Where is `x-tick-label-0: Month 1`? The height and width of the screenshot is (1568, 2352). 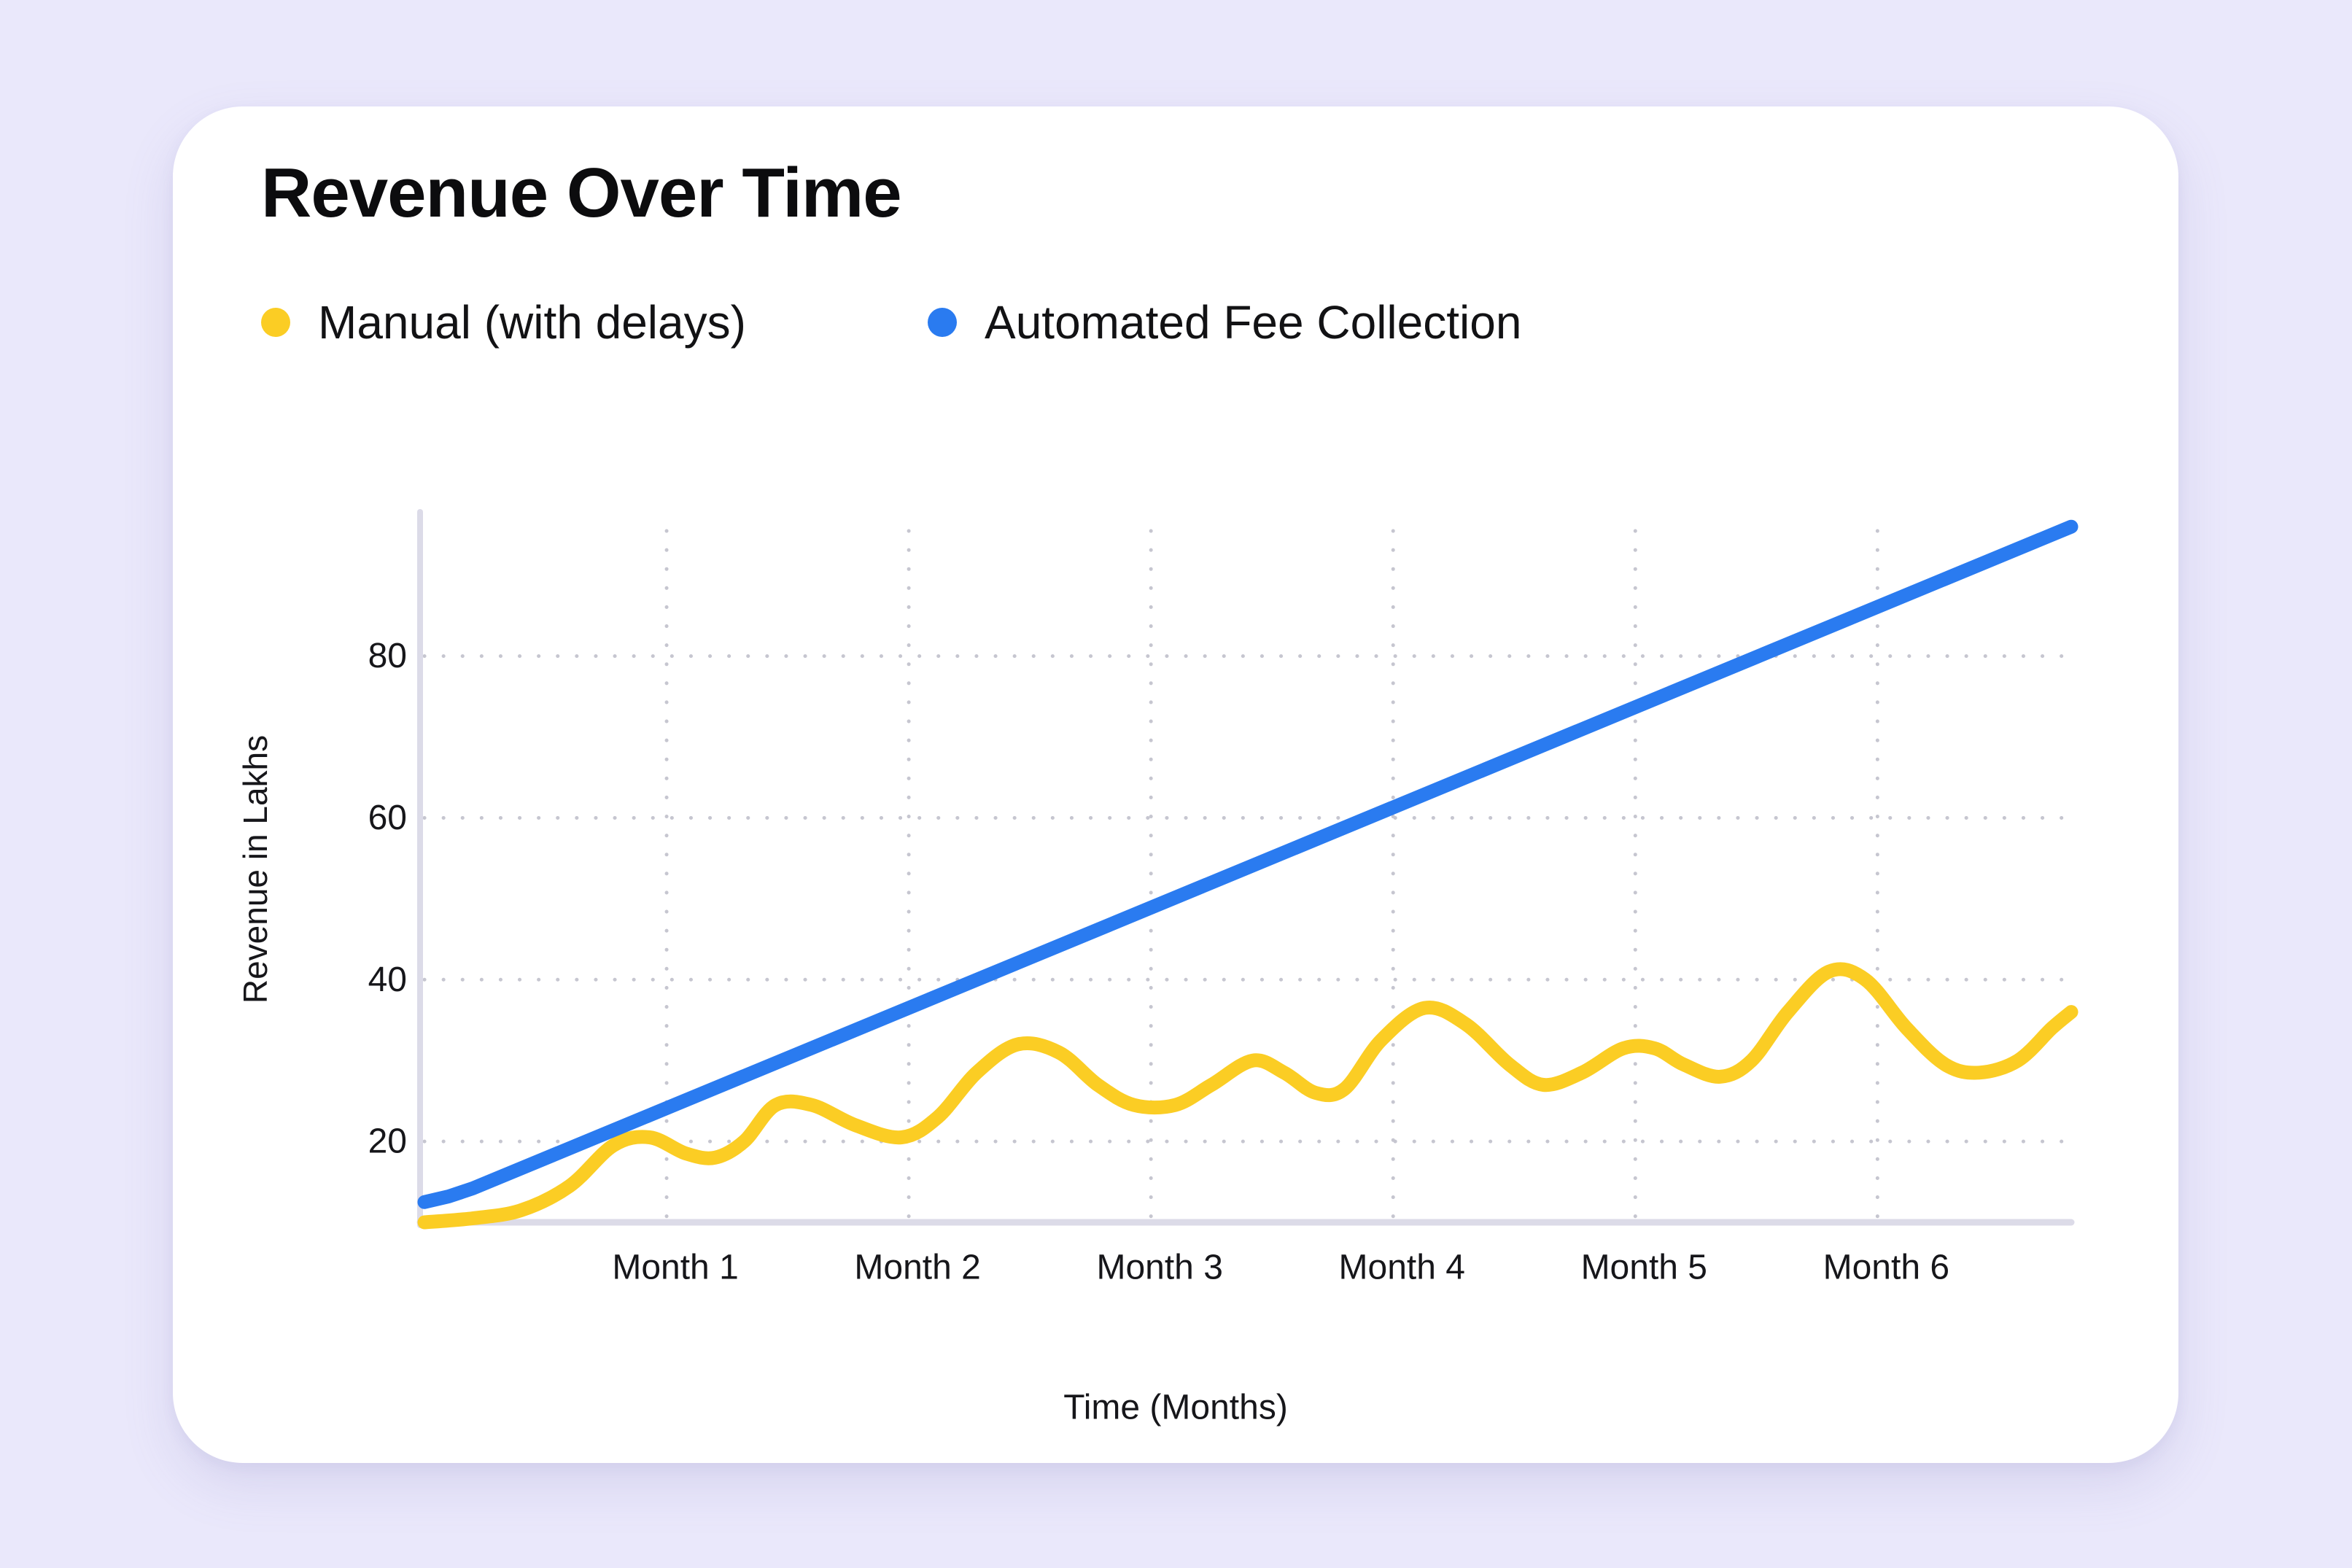
x-tick-label-0: Month 1 is located at coordinates (675, 1268).